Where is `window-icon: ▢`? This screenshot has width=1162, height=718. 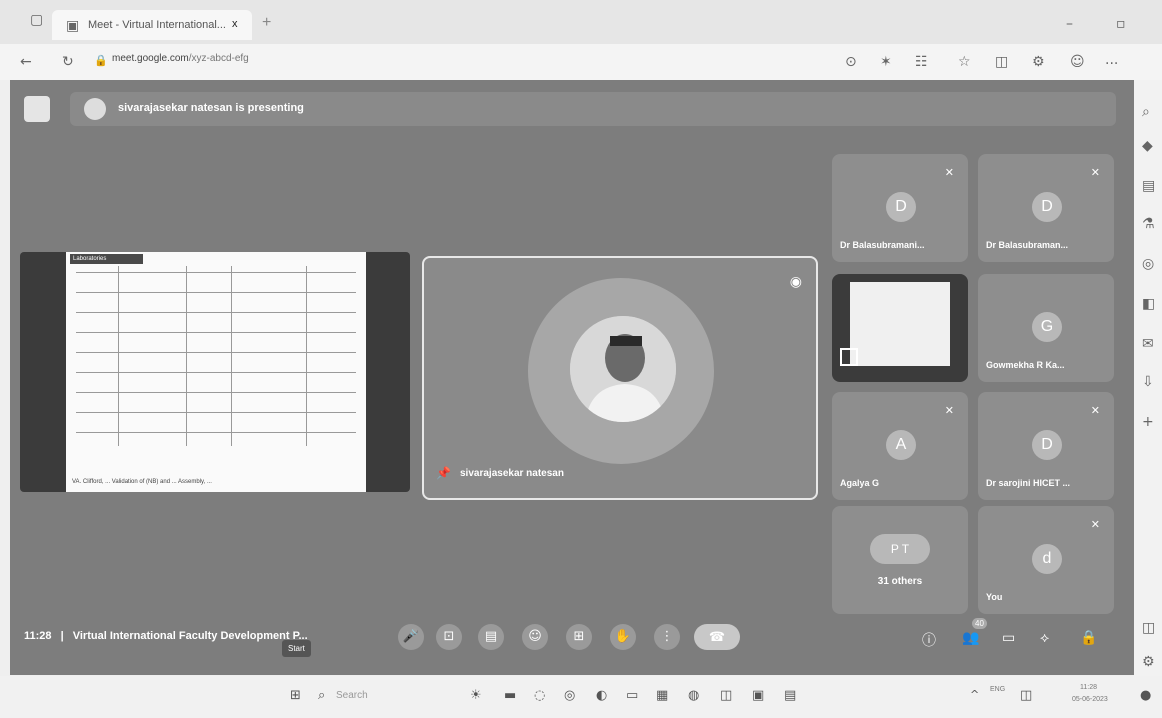 window-icon: ▢ is located at coordinates (36, 20).